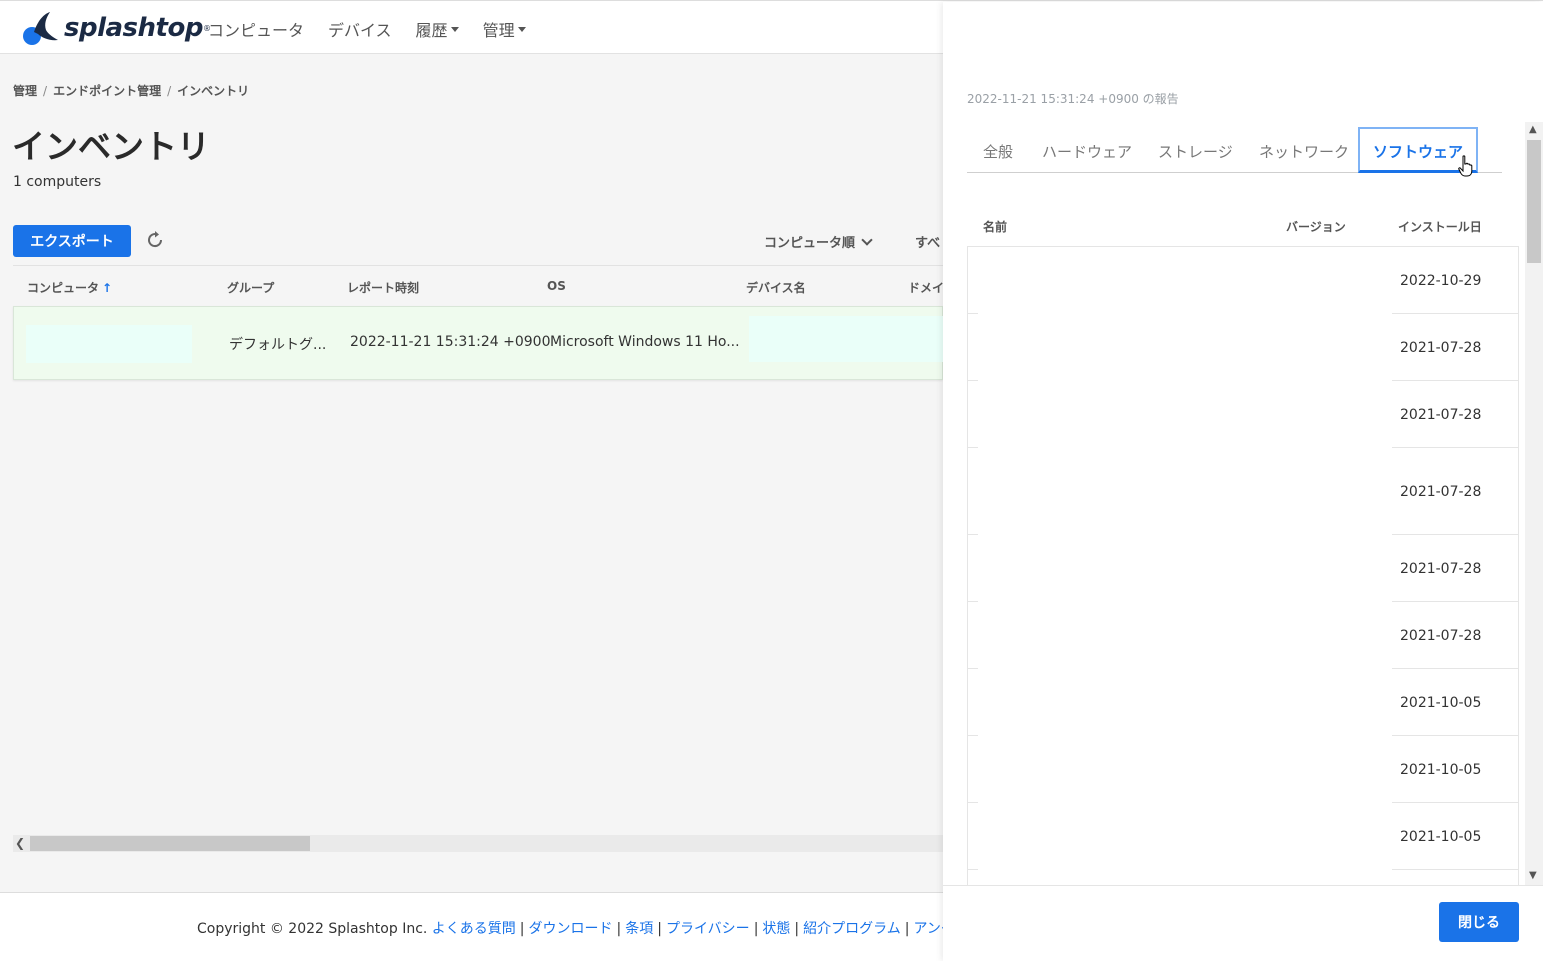 Image resolution: width=1543 pixels, height=961 pixels. I want to click on nav-item-label: 履歴, so click(431, 30).